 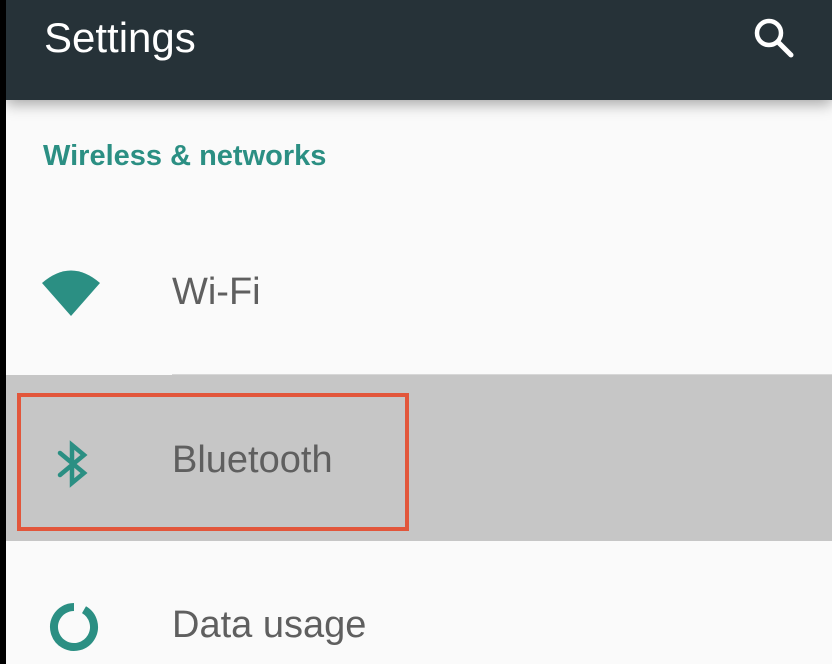 I want to click on wifi-icon, so click(x=71, y=293).